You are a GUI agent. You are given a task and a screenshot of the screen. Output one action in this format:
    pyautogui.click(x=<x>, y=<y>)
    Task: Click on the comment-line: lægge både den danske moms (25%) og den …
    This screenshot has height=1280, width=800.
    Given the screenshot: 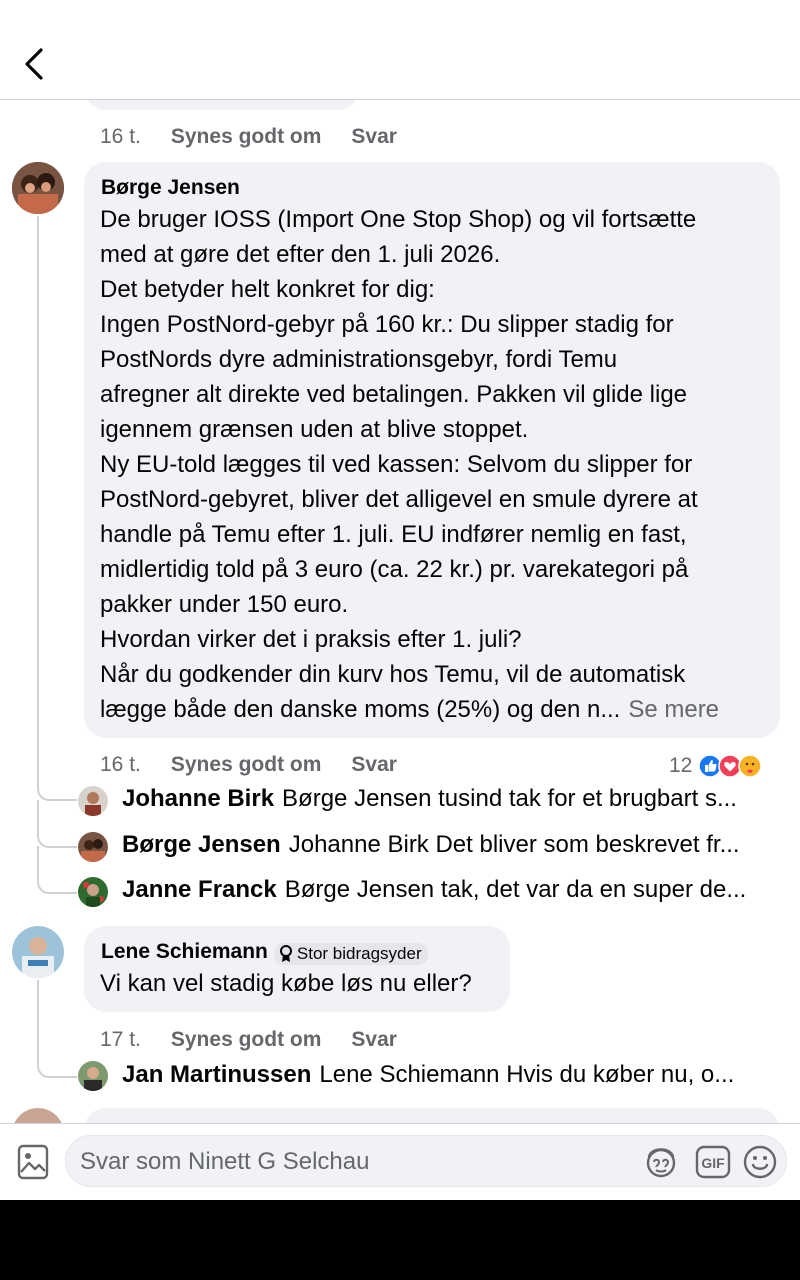 What is the action you would take?
    pyautogui.click(x=410, y=709)
    